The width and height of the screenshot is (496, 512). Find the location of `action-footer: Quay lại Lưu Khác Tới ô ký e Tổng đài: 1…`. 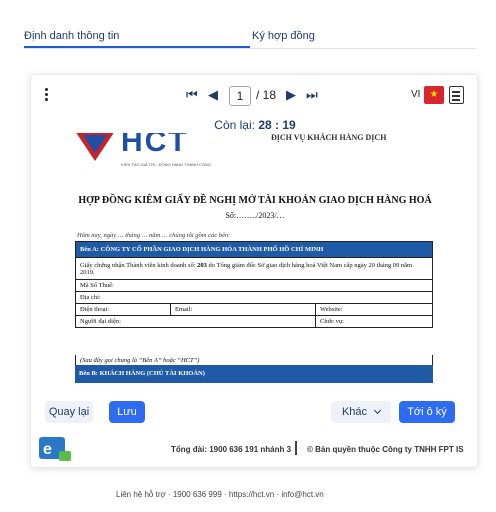

action-footer: Quay lại Lưu Khác Tới ô ký e Tổng đài: 1… is located at coordinates (254, 432).